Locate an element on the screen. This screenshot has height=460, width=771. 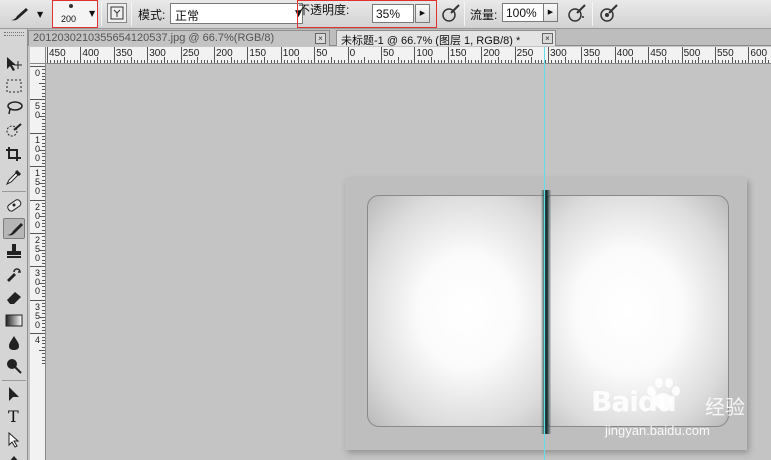
tool-preset-picker: ▼ is located at coordinates (24, 14).